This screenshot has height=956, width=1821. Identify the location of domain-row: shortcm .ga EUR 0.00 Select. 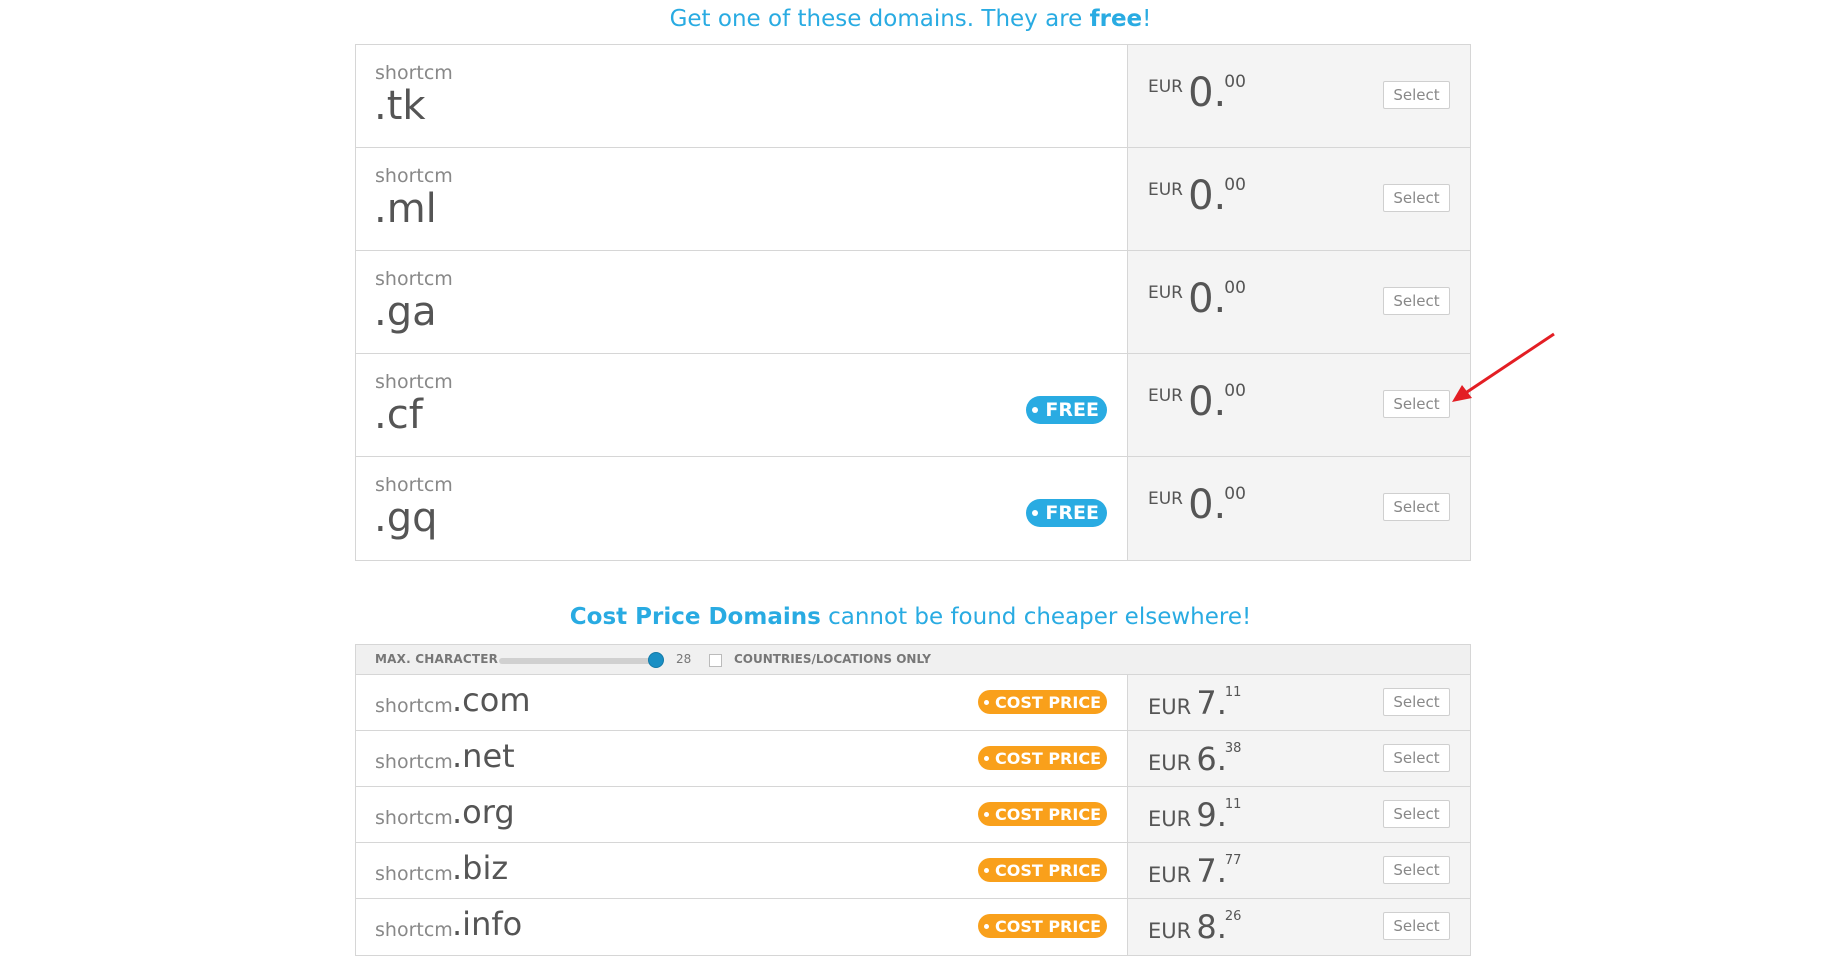
(913, 302).